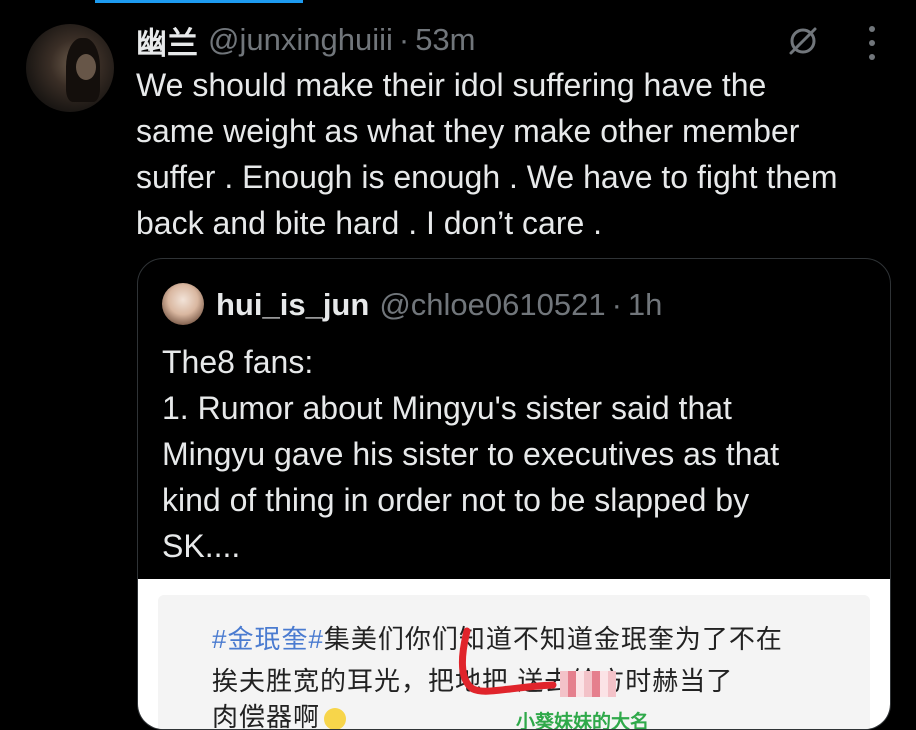  I want to click on grok-icon, so click(803, 41).